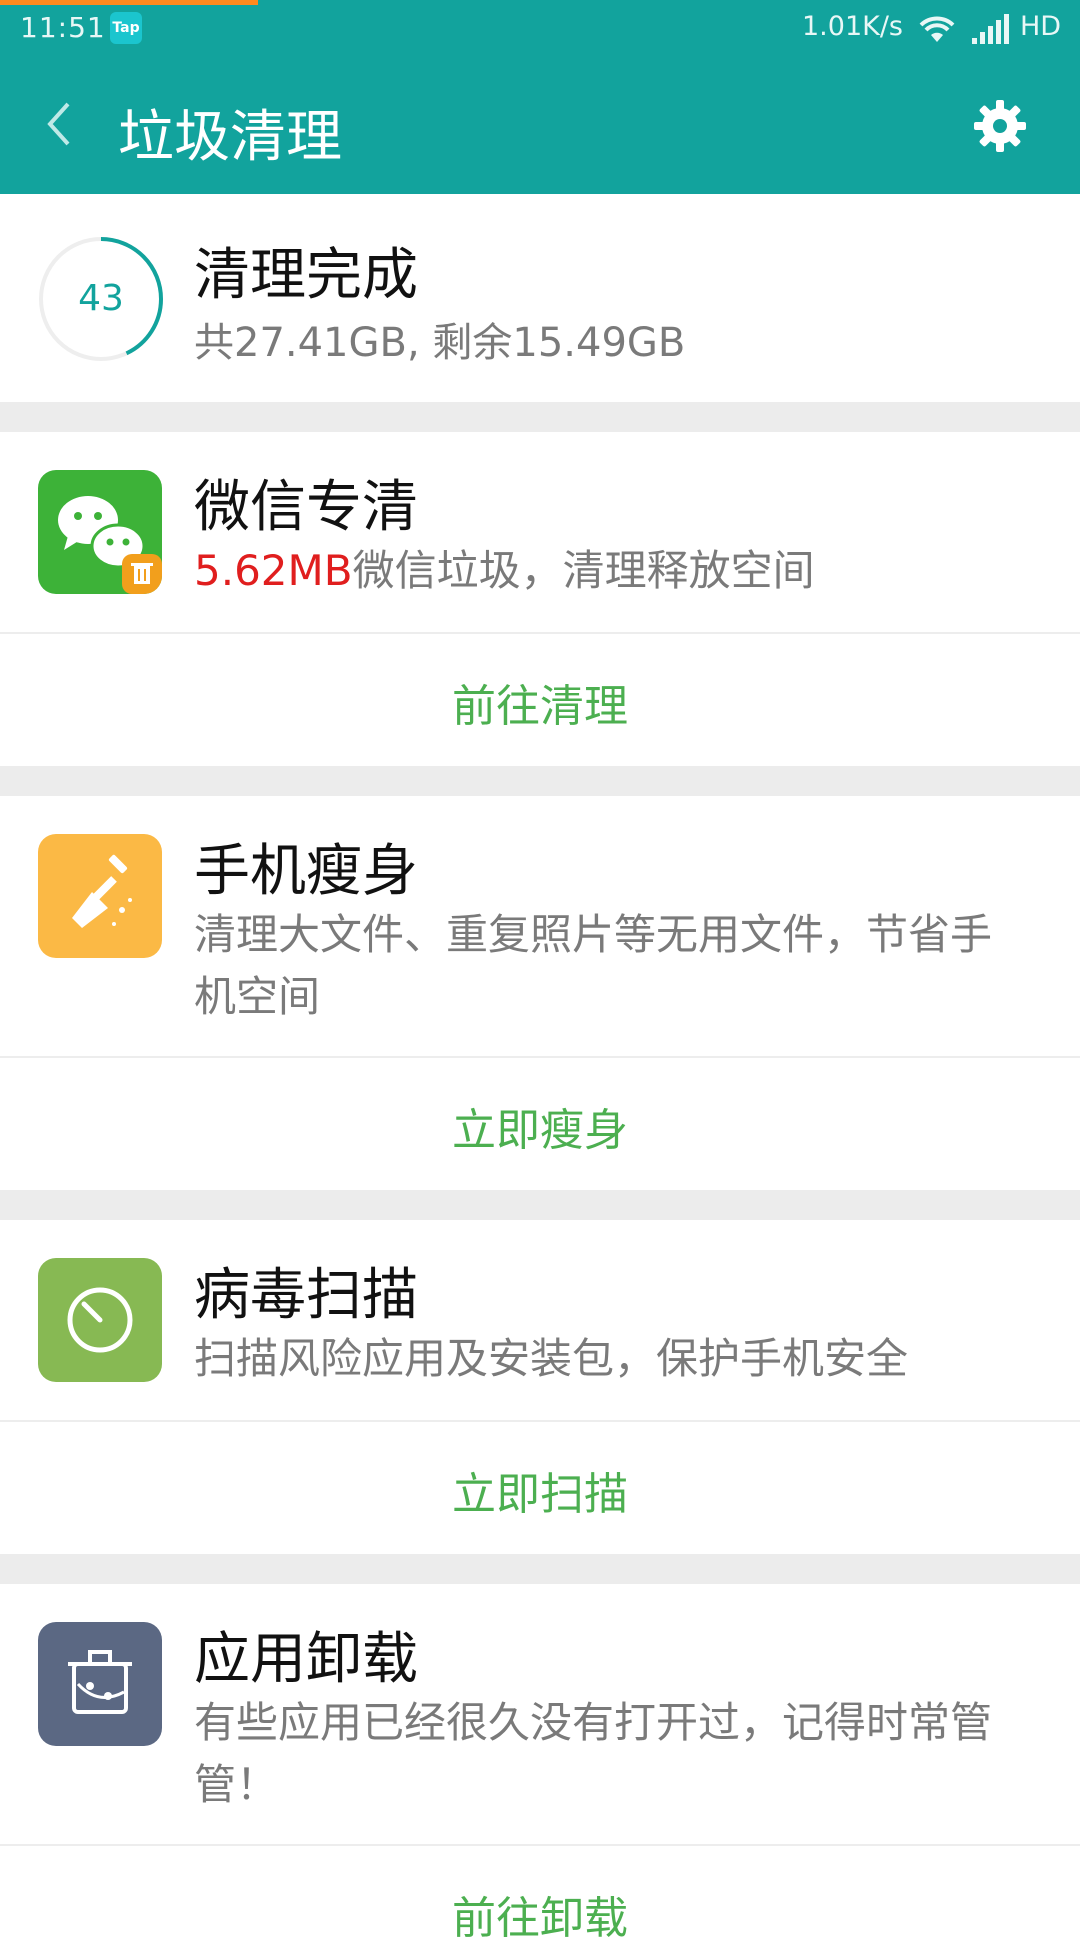 The width and height of the screenshot is (1080, 1946). I want to click on score-value: 43, so click(101, 298).